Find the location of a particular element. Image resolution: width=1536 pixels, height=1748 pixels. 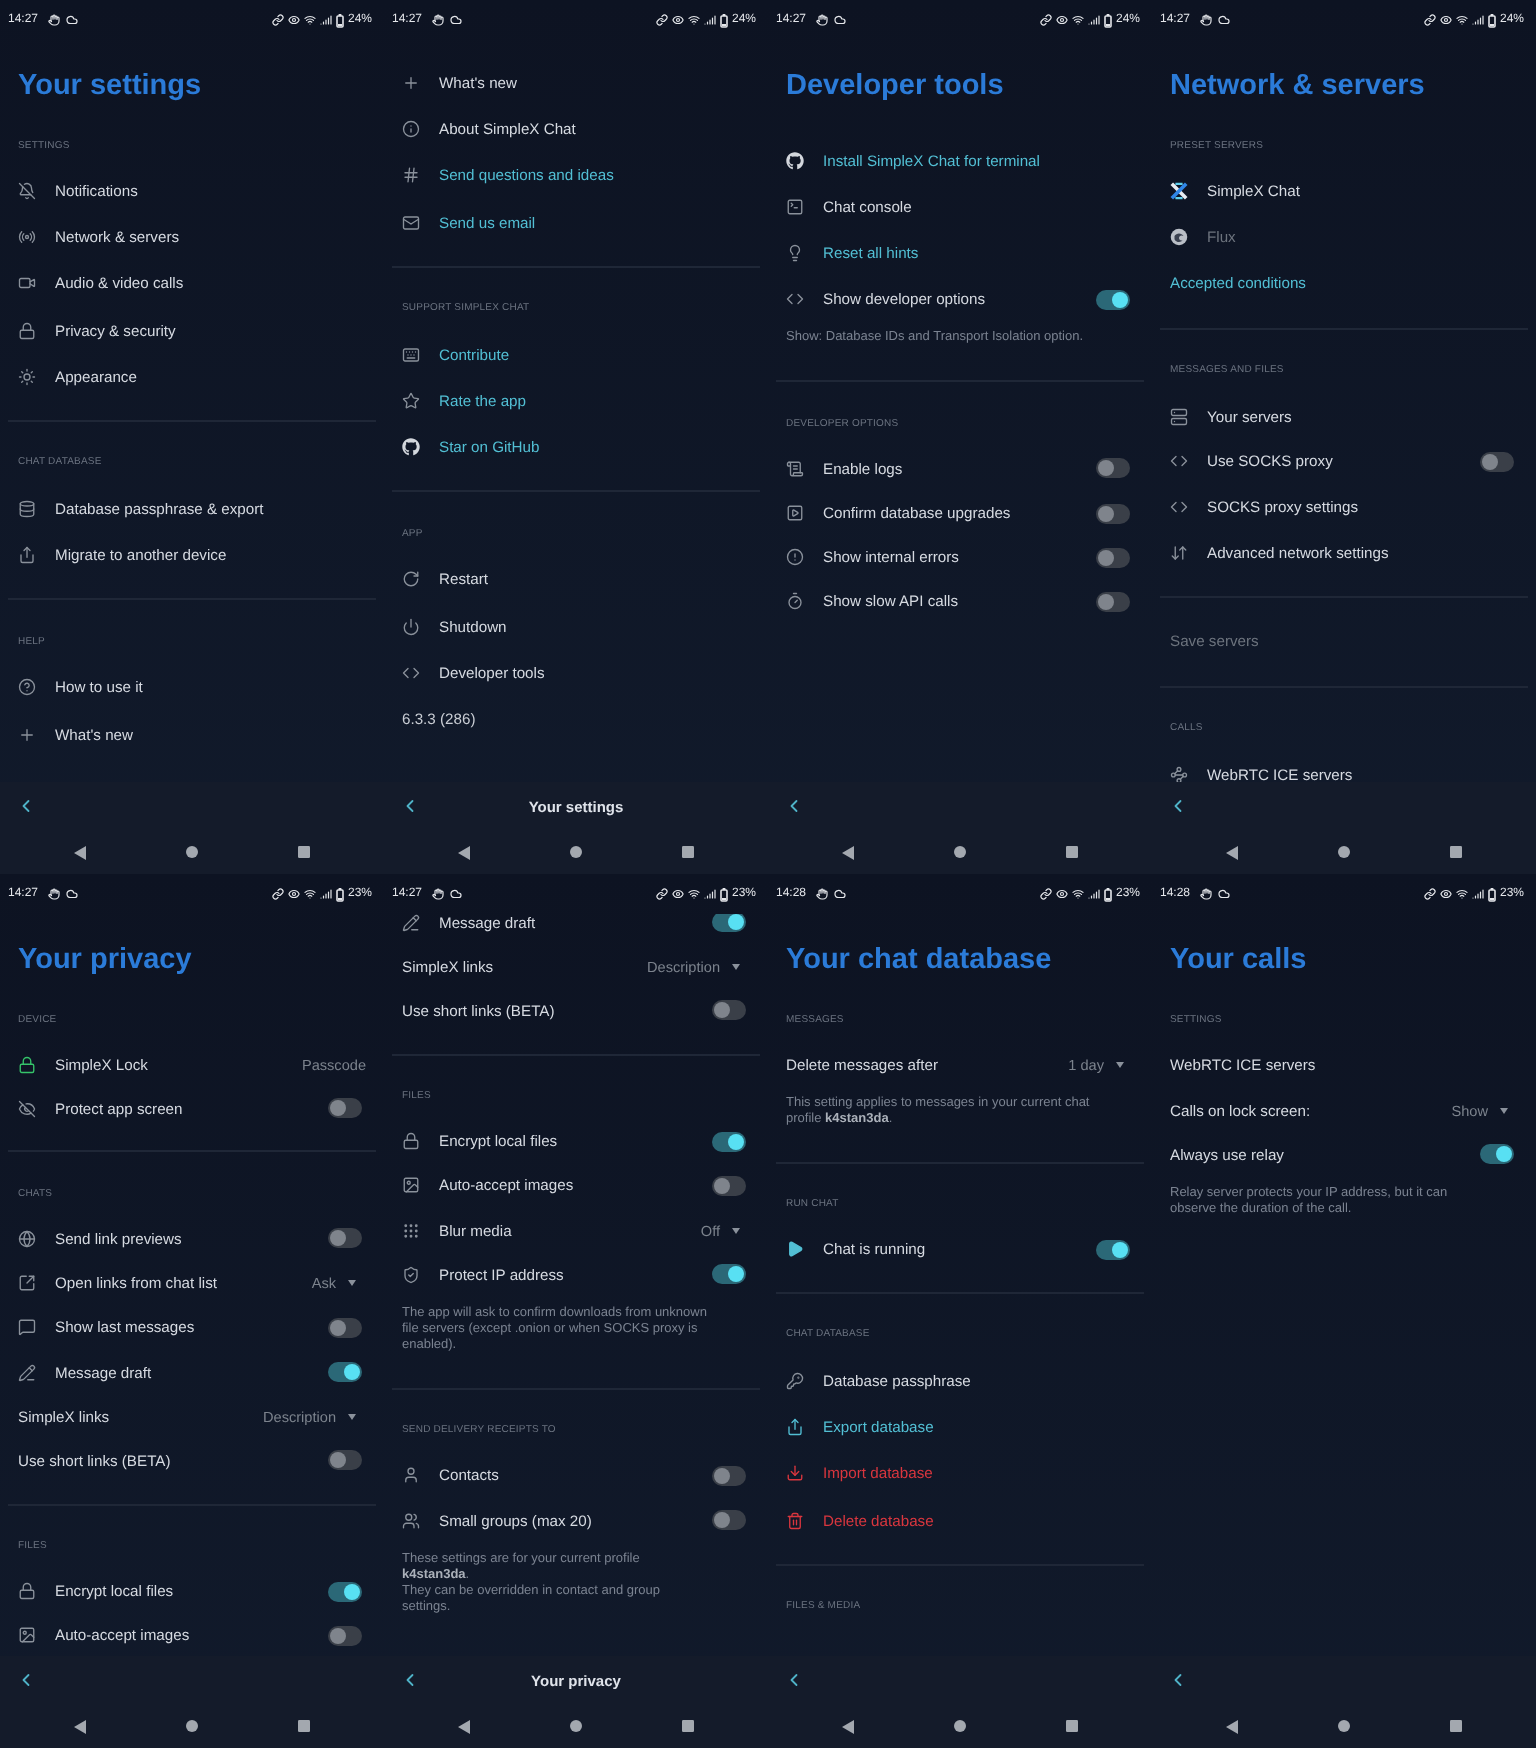

play-square-icon is located at coordinates (795, 513).